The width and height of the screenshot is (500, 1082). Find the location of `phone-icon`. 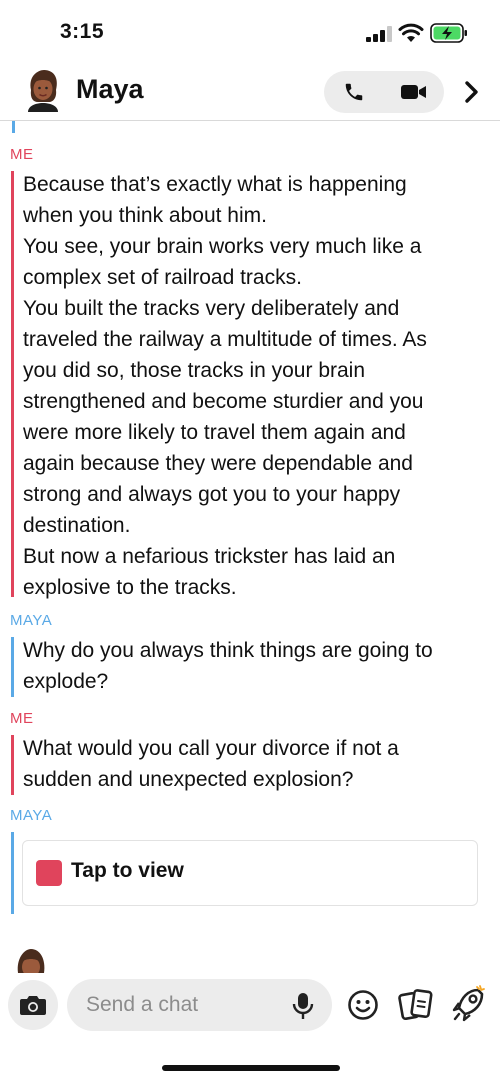

phone-icon is located at coordinates (354, 92).